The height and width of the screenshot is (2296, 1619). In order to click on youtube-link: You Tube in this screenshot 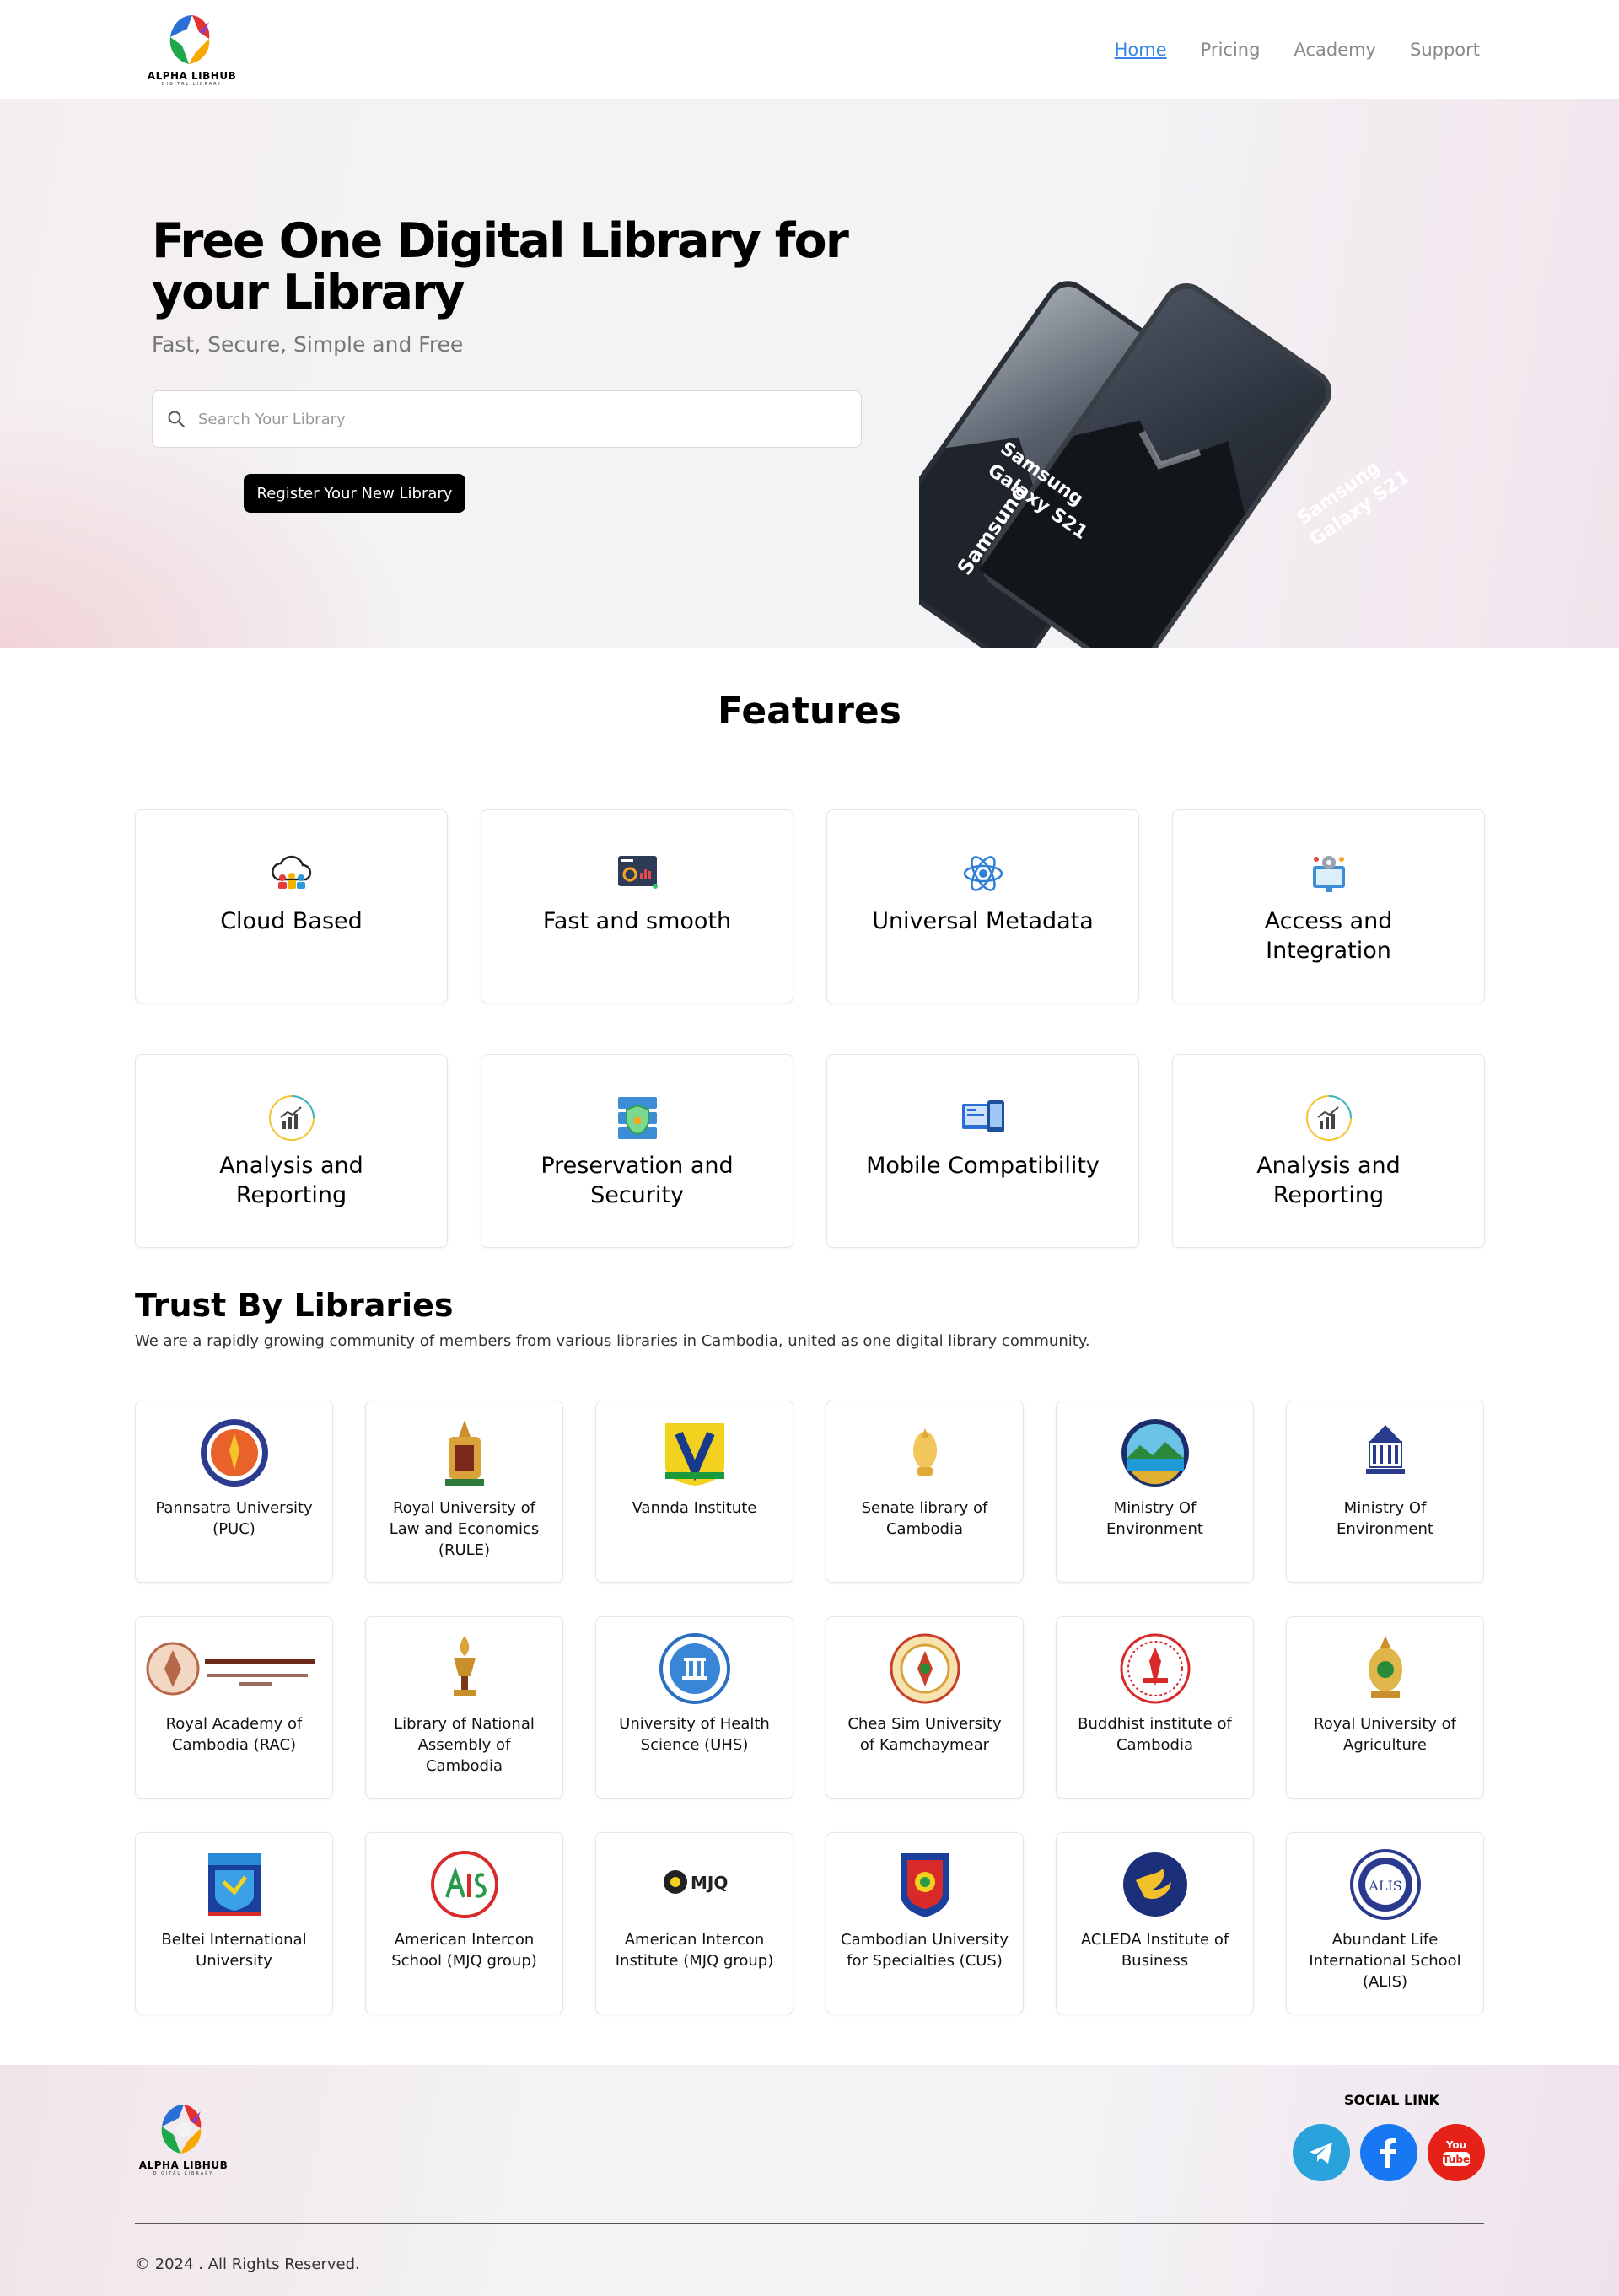, I will do `click(1456, 2152)`.